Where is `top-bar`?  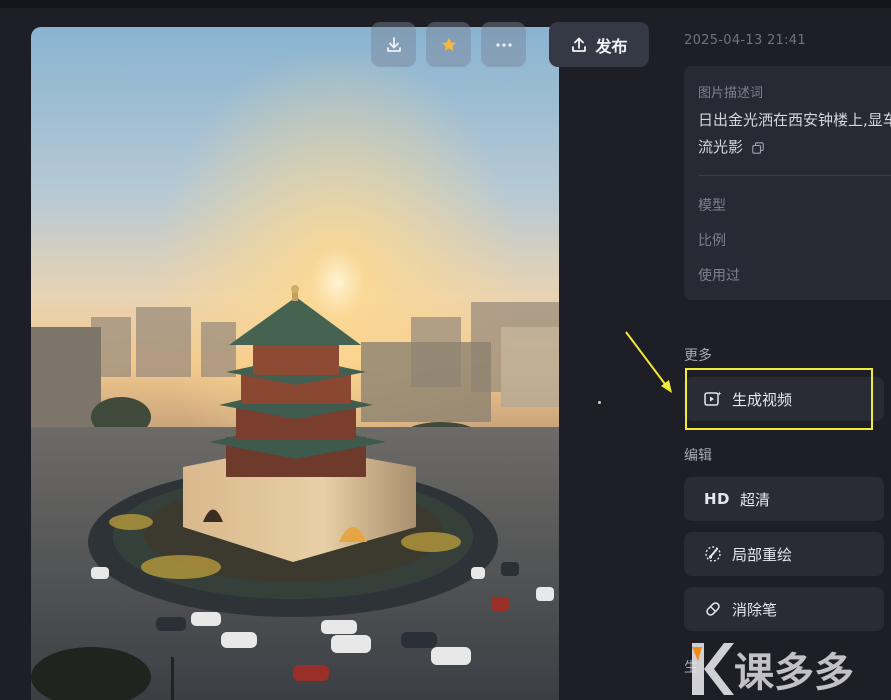 top-bar is located at coordinates (445, 4).